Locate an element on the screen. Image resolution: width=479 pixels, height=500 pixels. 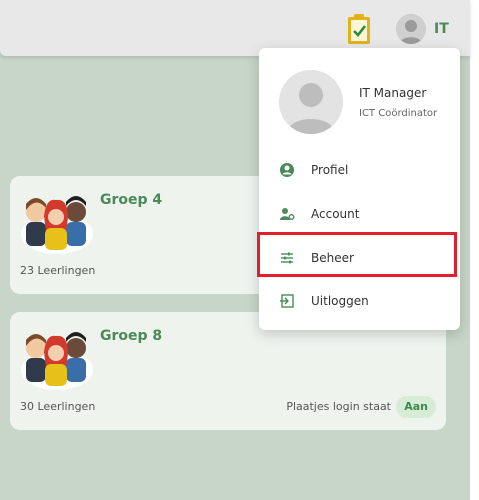
user-menu-toggle: IT is located at coordinates (426, 29).